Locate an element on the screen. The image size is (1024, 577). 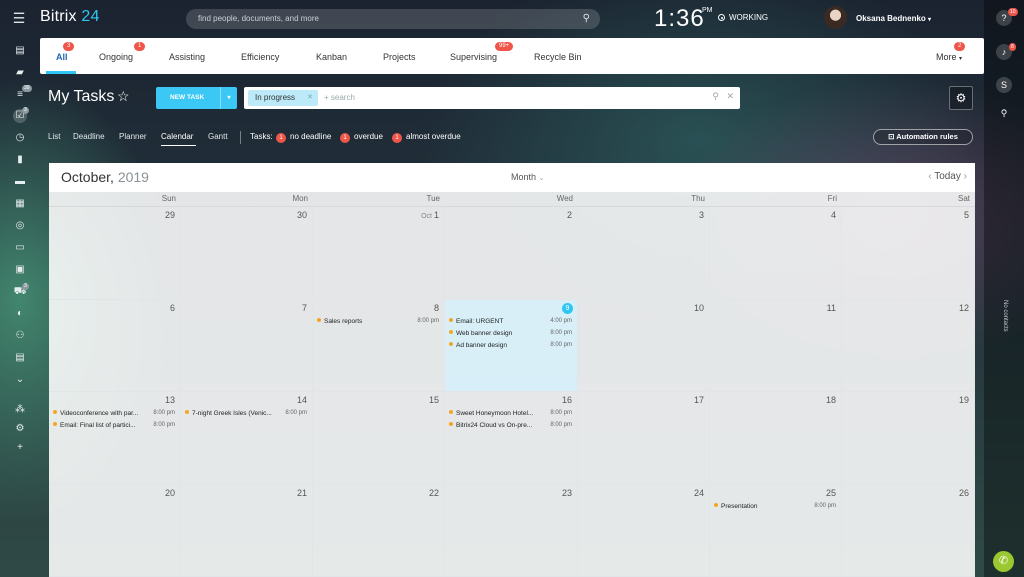
counter-almost-overdue: 1 almost overdue is located at coordinates (426, 137).